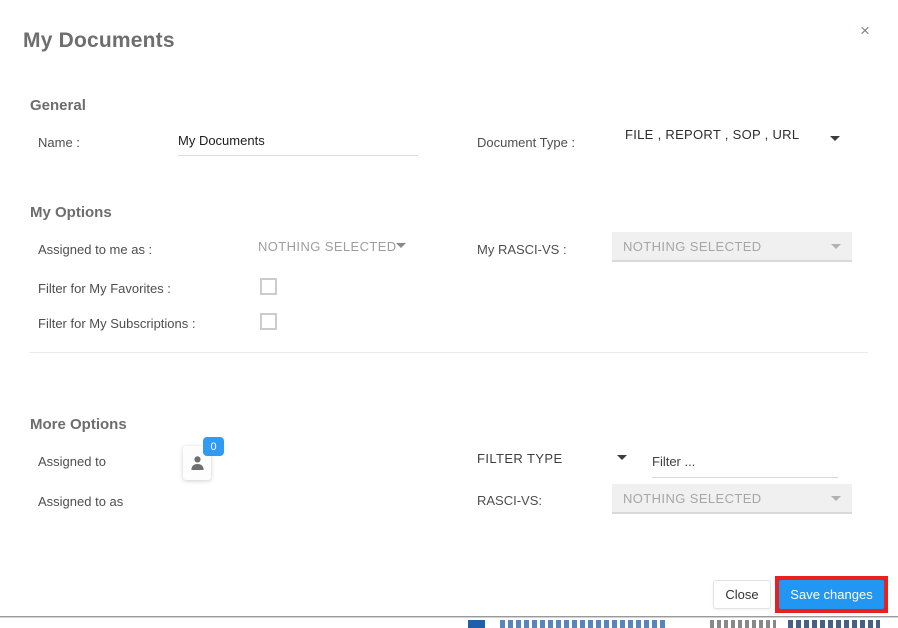  I want to click on rasci-select: NOTHING SELECTED, so click(732, 499).